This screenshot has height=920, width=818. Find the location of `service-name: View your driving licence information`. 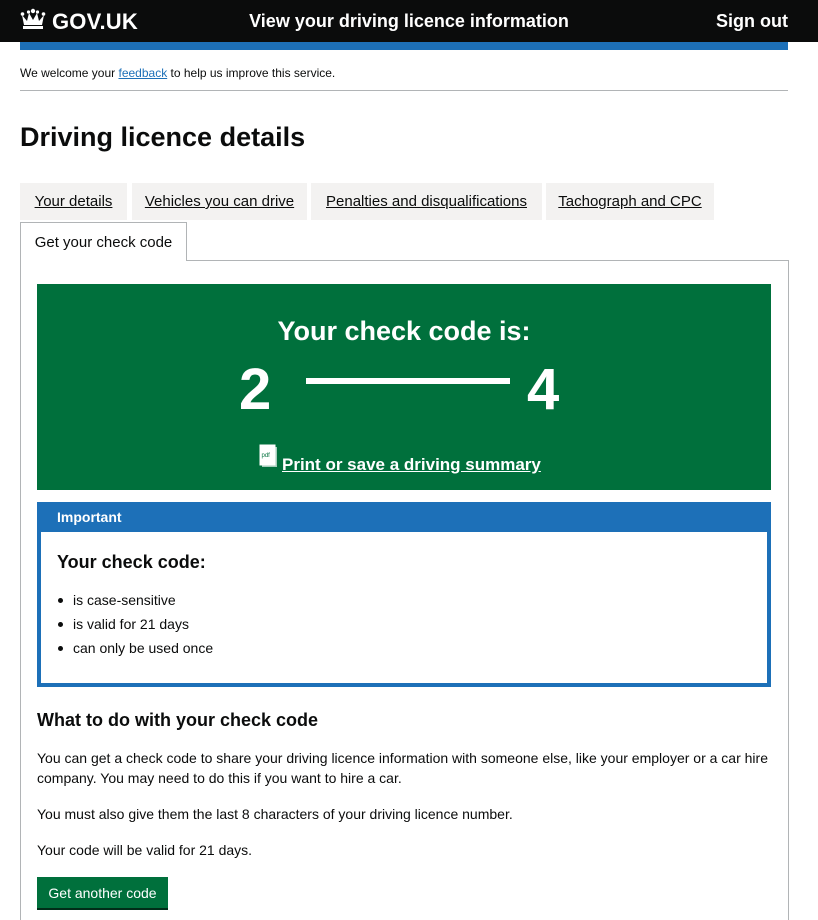

service-name: View your driving licence information is located at coordinates (409, 21).